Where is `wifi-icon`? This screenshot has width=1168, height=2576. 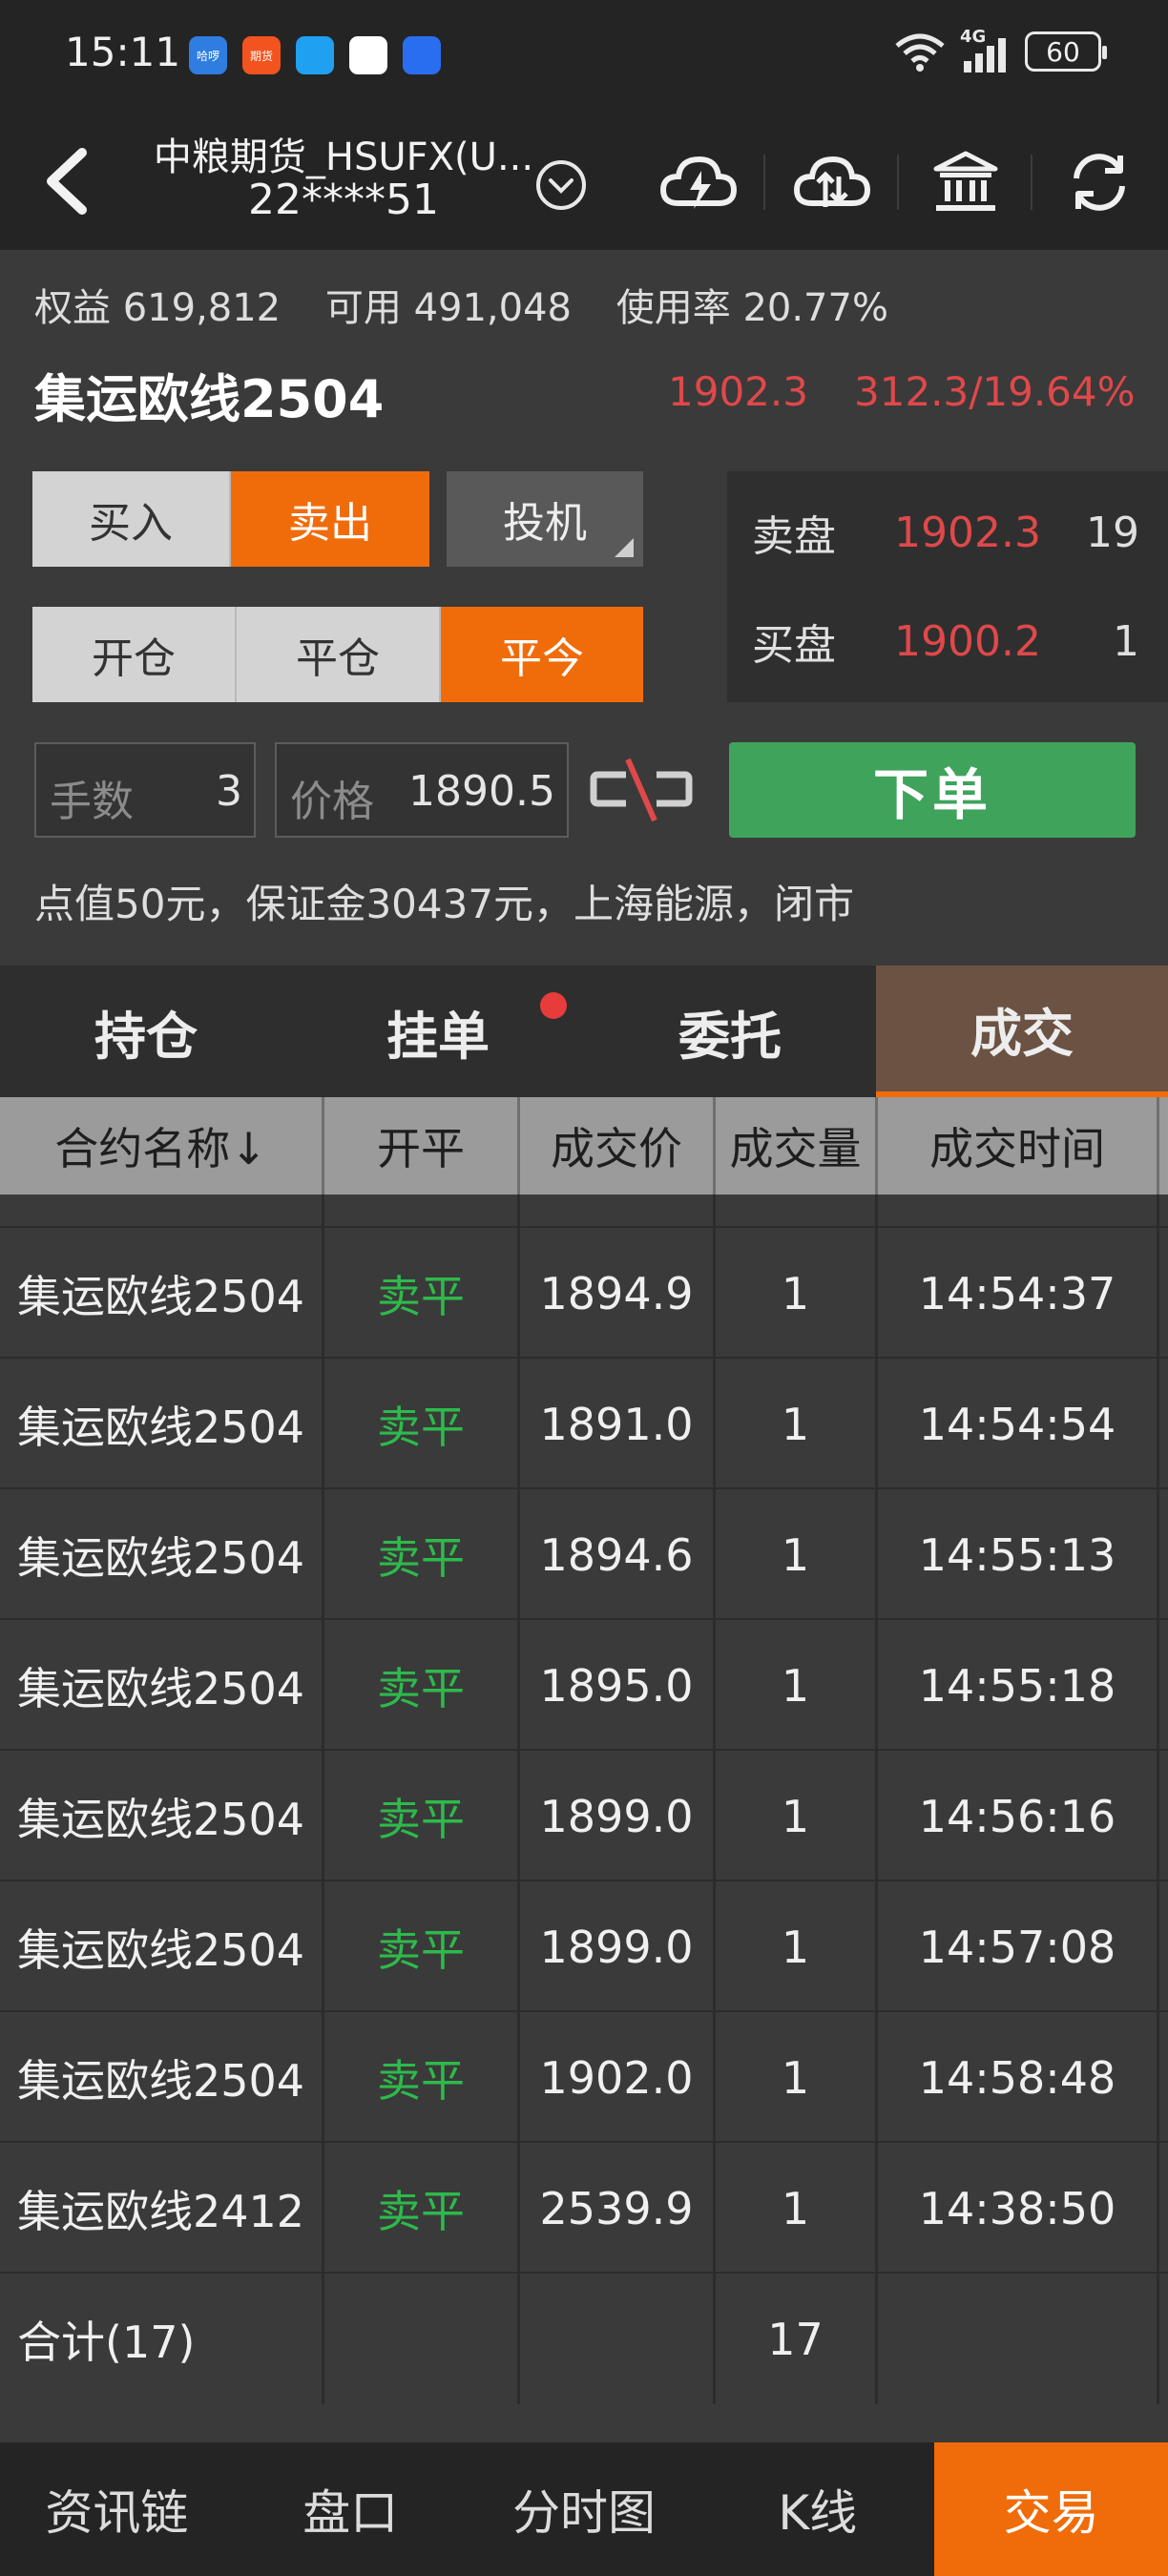 wifi-icon is located at coordinates (920, 52).